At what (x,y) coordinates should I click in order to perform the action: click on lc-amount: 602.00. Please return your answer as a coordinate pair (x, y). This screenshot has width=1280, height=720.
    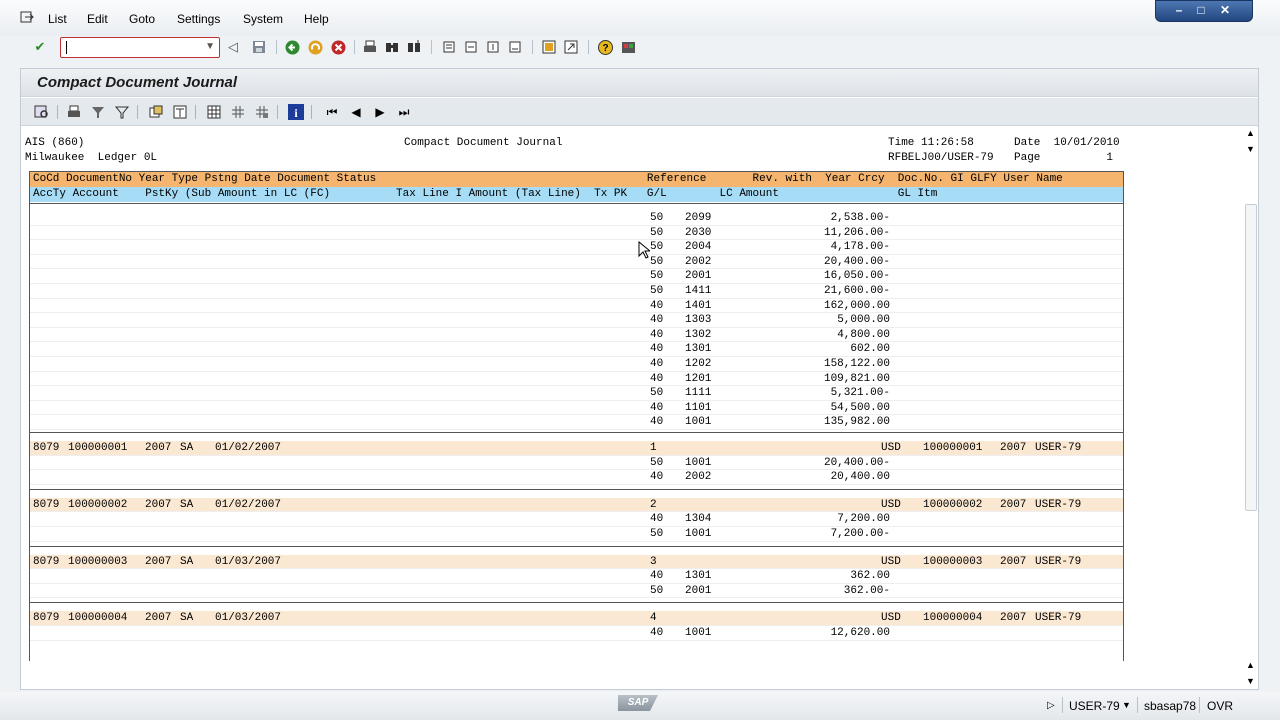
    Looking at the image, I should click on (870, 349).